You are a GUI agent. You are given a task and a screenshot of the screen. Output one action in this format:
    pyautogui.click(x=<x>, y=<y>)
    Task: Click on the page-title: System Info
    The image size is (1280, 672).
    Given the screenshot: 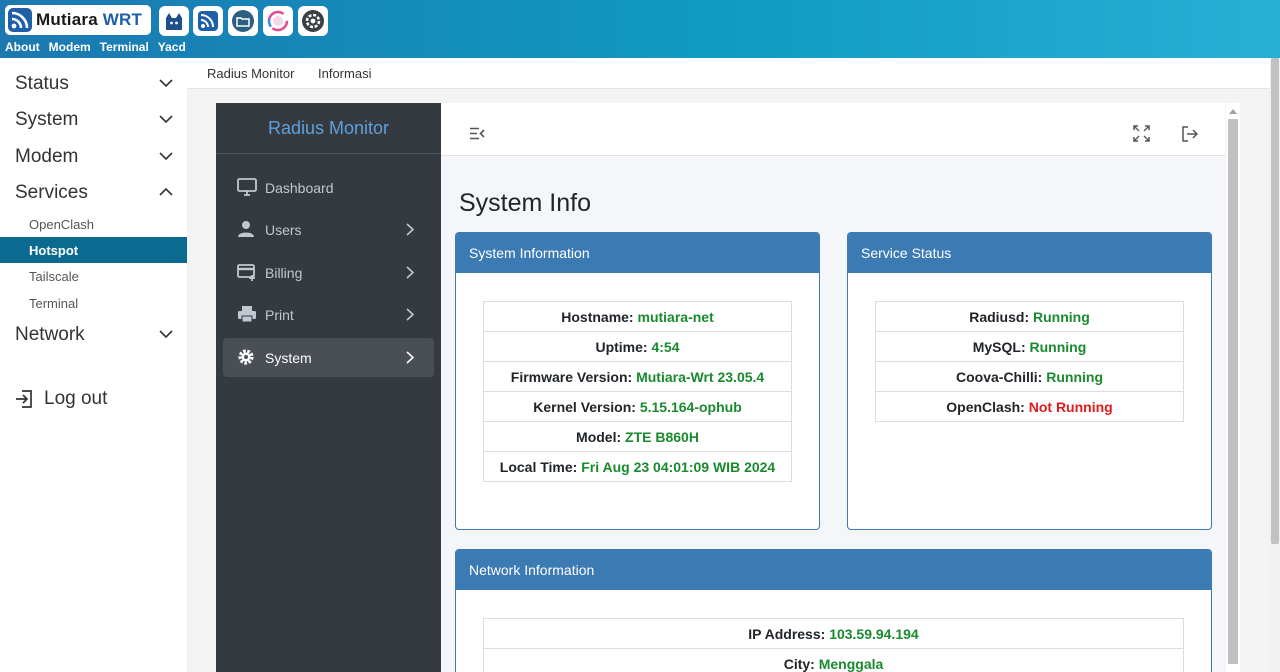 What is the action you would take?
    pyautogui.click(x=525, y=203)
    